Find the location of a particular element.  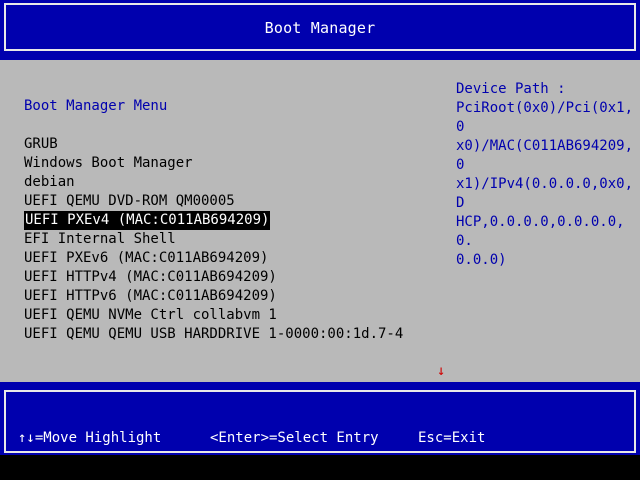

boot-entry-nvme: UEFI QEMU NVMe Ctrl collabvm 1 is located at coordinates (150, 315).